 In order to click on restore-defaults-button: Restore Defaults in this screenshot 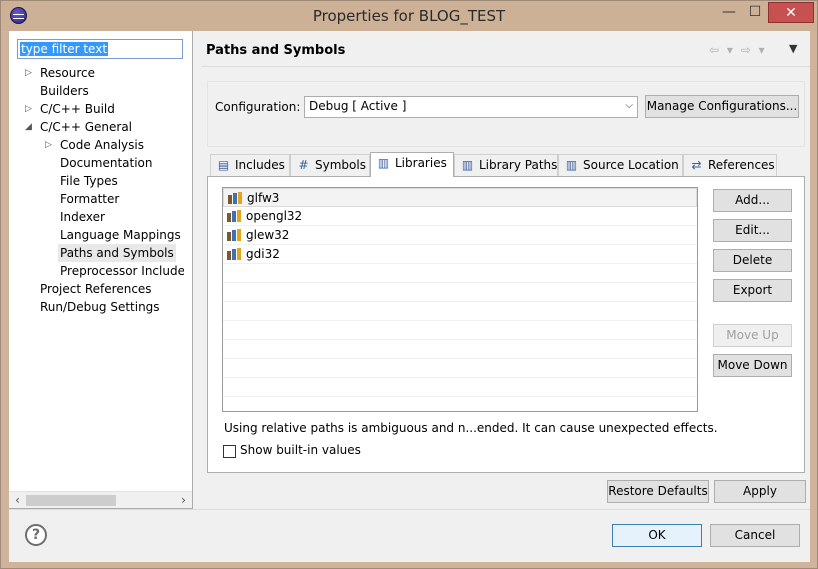, I will do `click(658, 491)`.